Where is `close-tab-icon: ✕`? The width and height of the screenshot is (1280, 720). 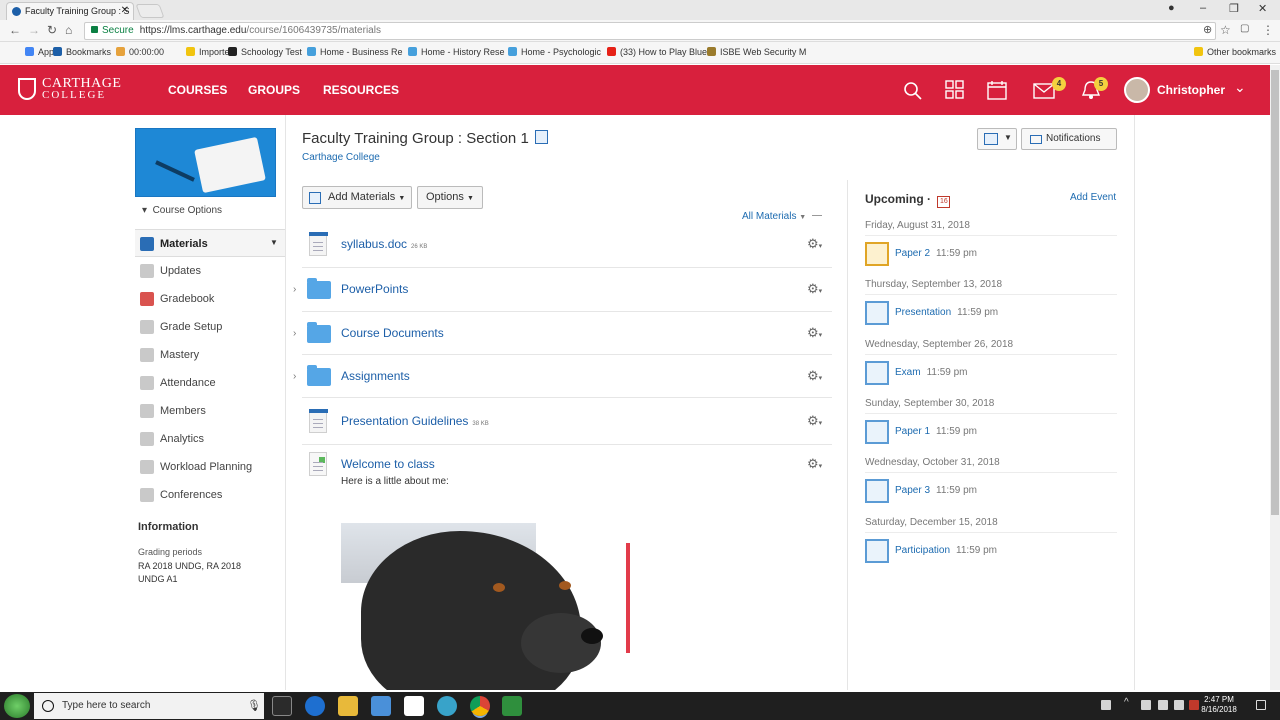 close-tab-icon: ✕ is located at coordinates (125, 11).